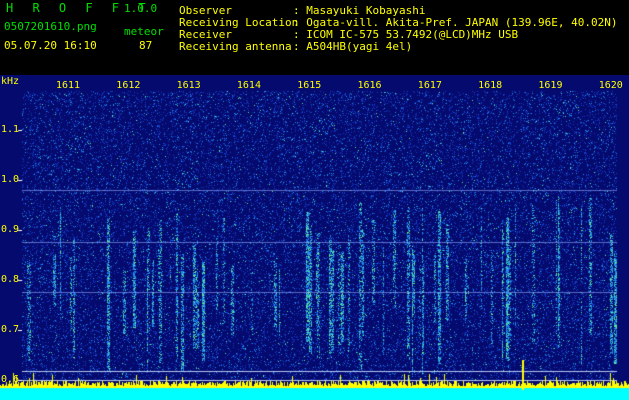 This screenshot has height=400, width=629. What do you see at coordinates (50, 26) in the screenshot?
I see `file-name: 0507201610.png` at bounding box center [50, 26].